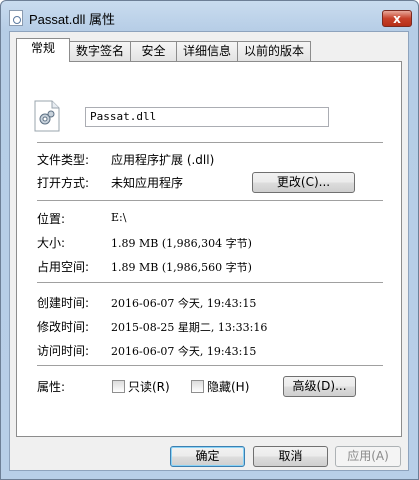 This screenshot has width=419, height=480. Describe the element at coordinates (63, 267) in the screenshot. I see `size-on-disk-label: 占用空间:` at that location.